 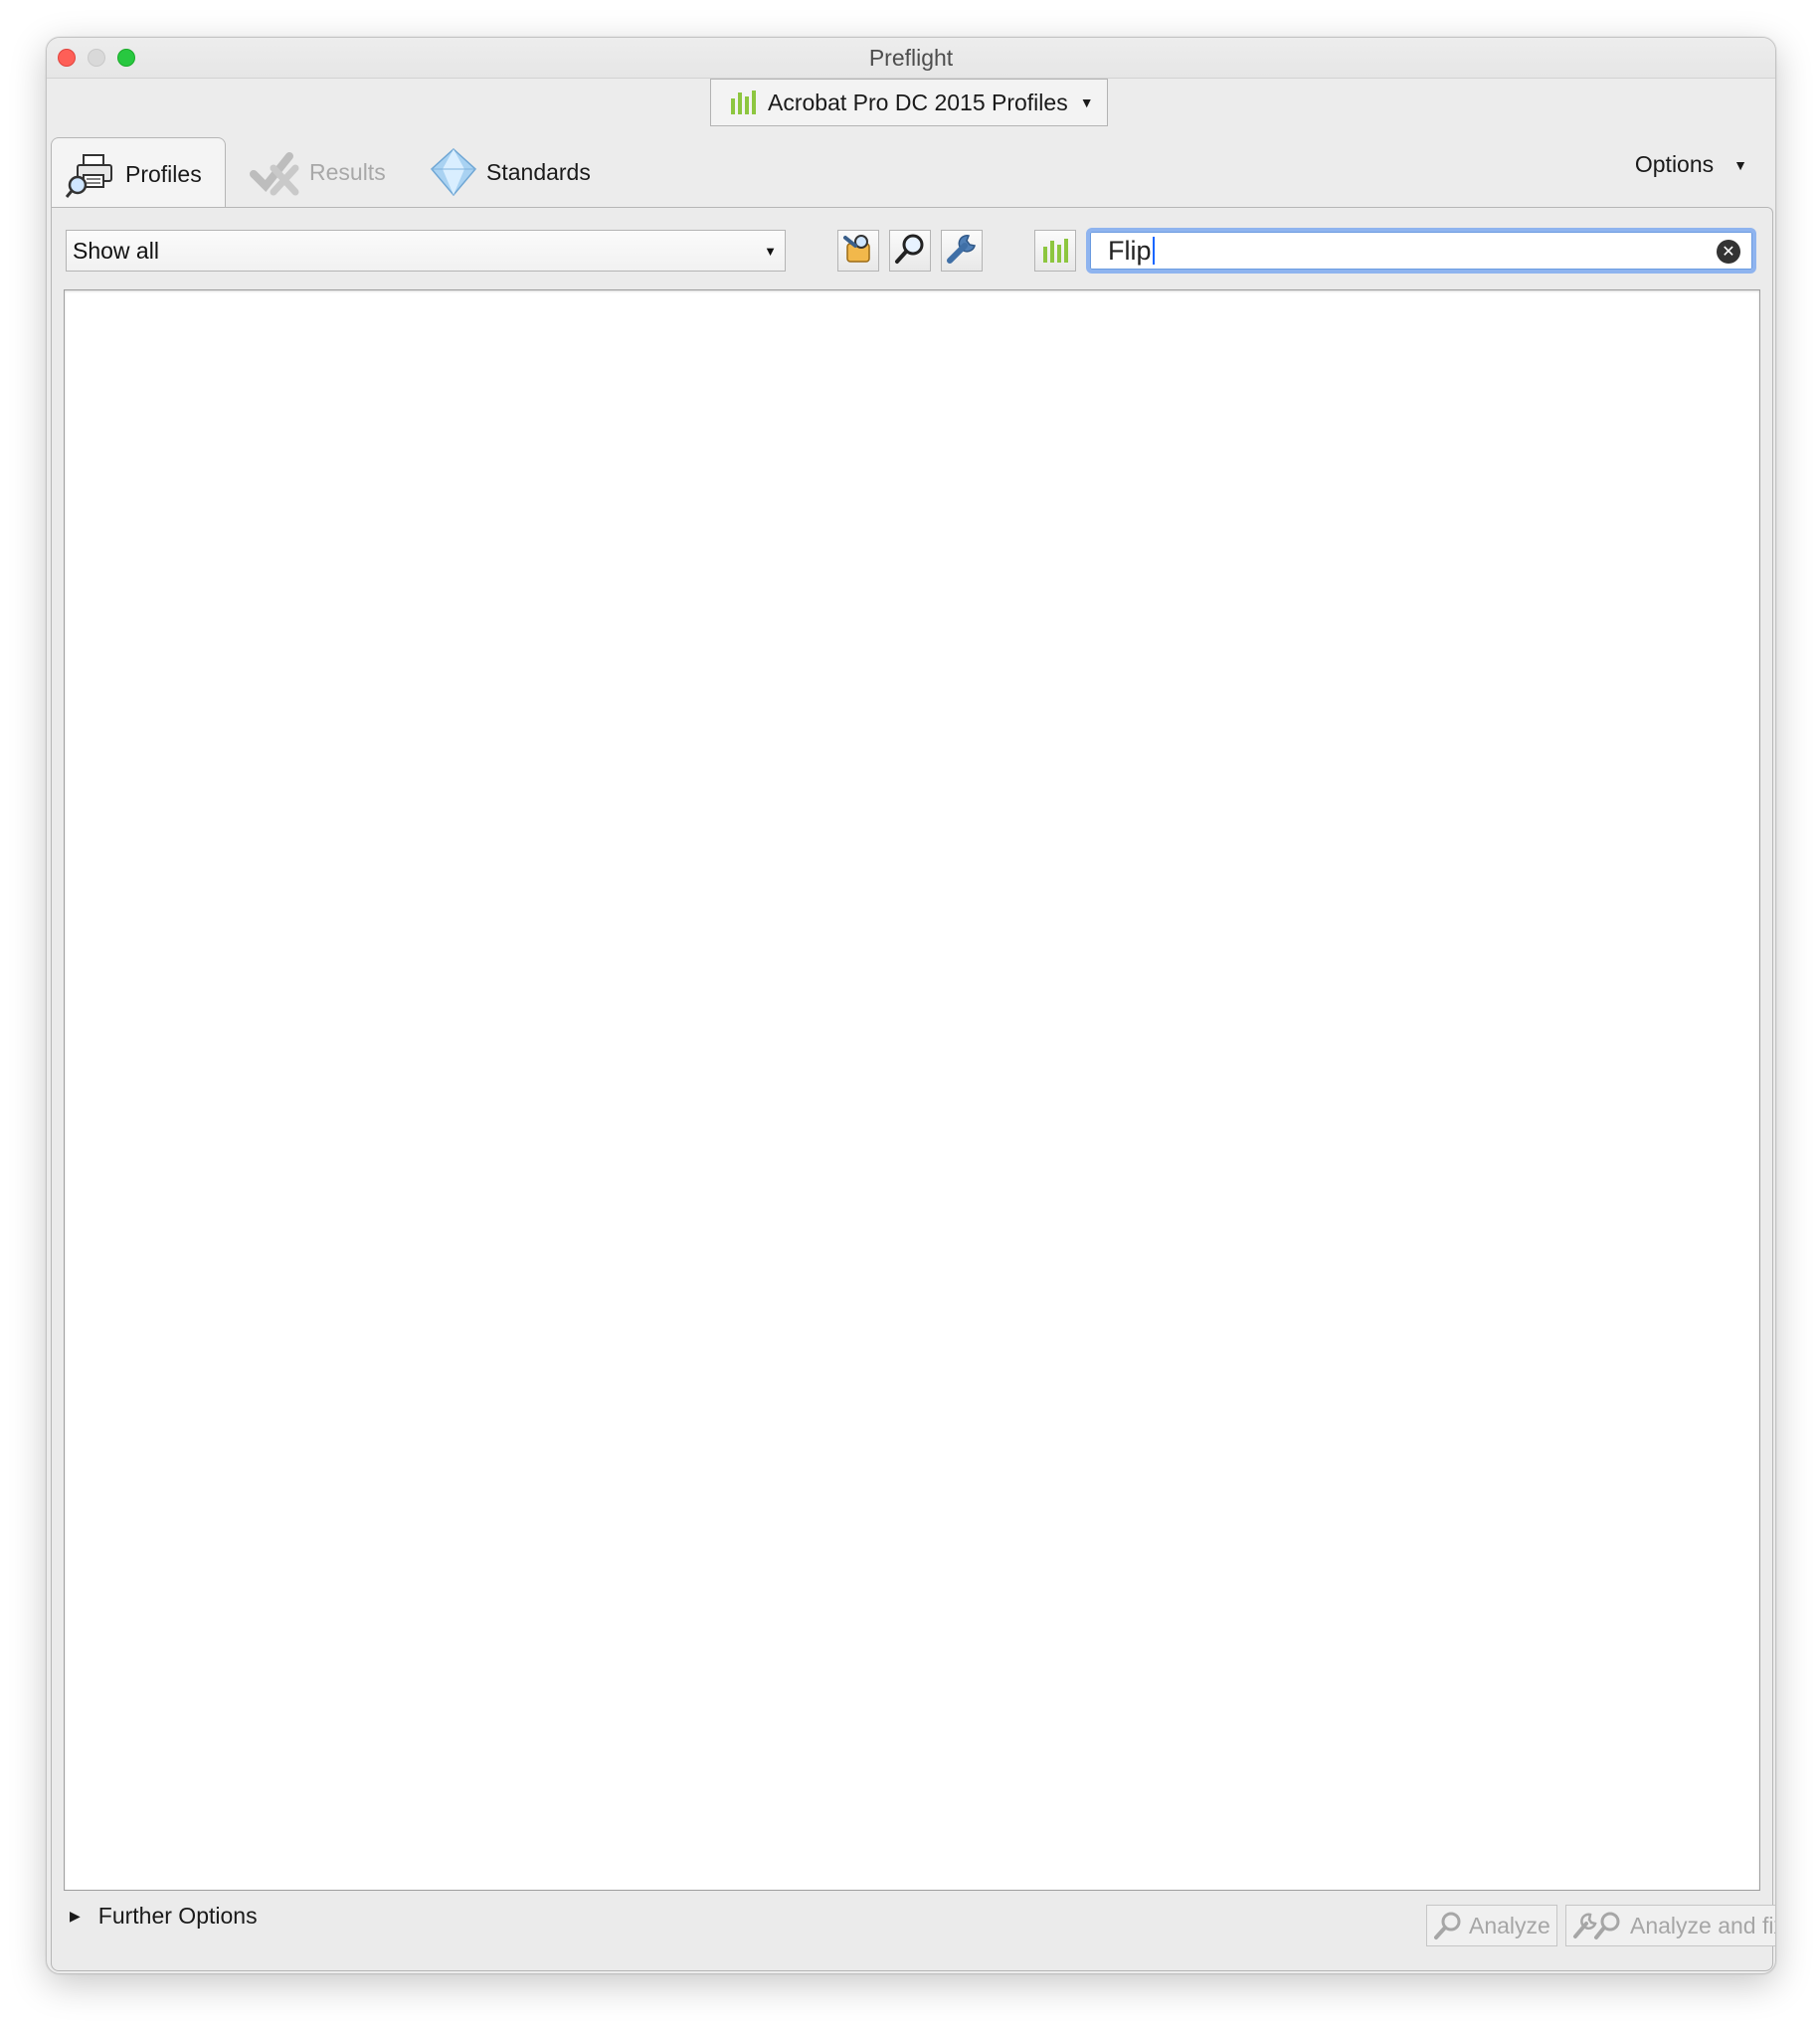 What do you see at coordinates (453, 172) in the screenshot?
I see `diamond-icon` at bounding box center [453, 172].